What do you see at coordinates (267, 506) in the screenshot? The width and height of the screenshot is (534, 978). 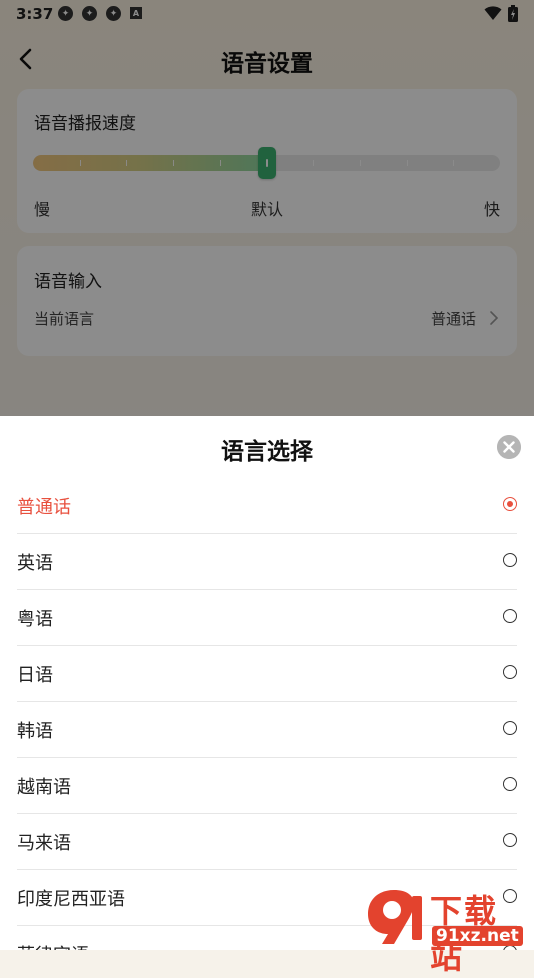 I see `language-option: 普通话` at bounding box center [267, 506].